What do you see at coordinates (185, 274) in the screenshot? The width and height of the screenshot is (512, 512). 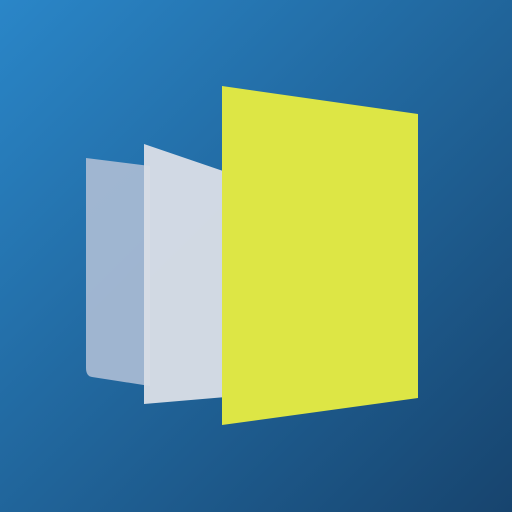 I see `middle-sheet` at bounding box center [185, 274].